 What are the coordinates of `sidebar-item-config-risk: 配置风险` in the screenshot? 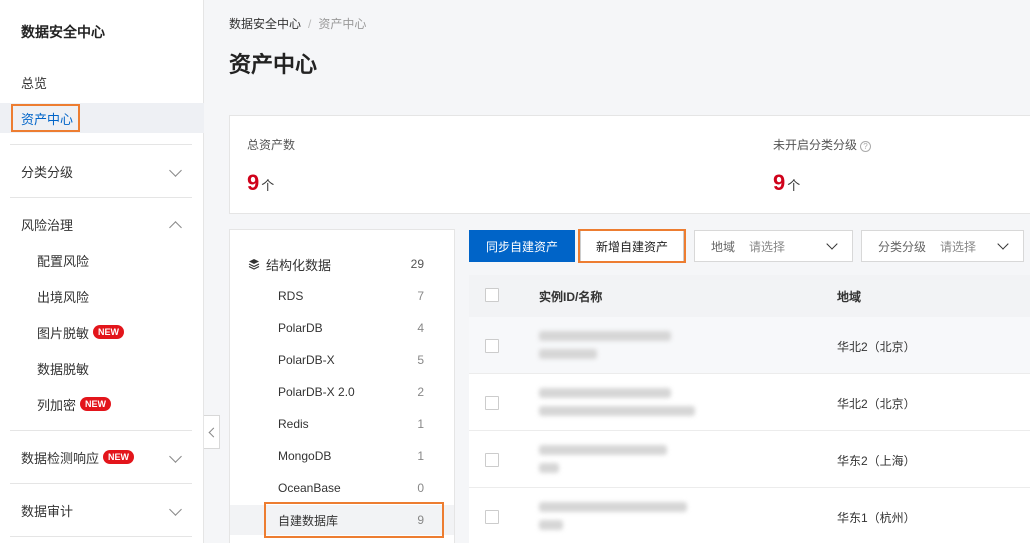 It's located at (102, 260).